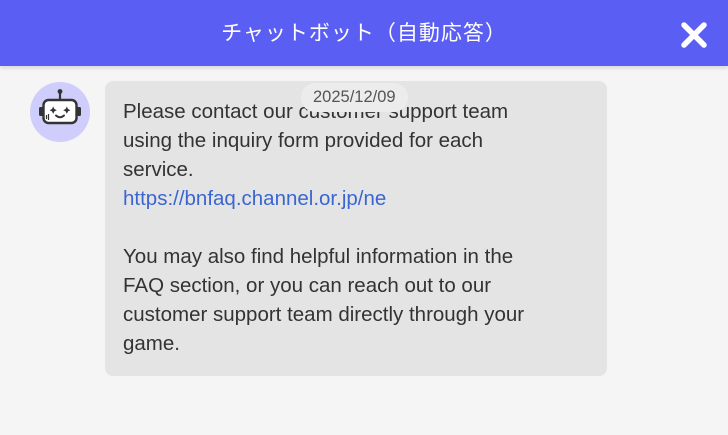  I want to click on date-badge: 2025/12/09, so click(354, 97).